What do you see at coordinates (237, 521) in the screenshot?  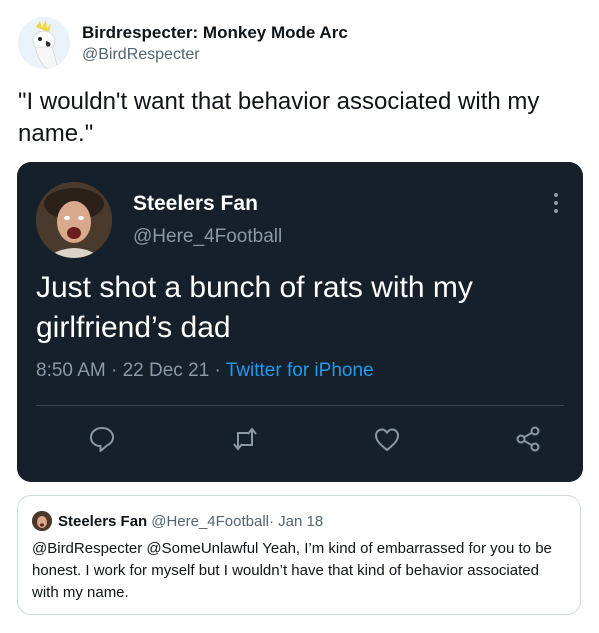 I see `reply-meta: @Here_4Football· Jan 18` at bounding box center [237, 521].